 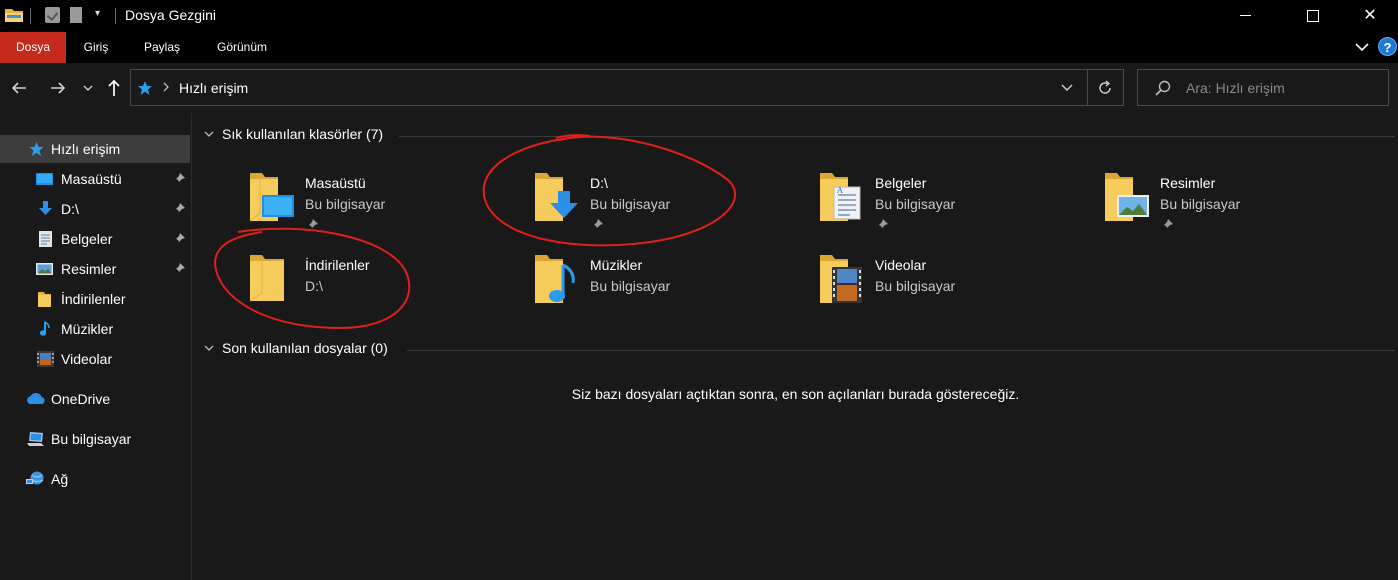 I want to click on sidebar-item-videos: Videolar, so click(x=95, y=359).